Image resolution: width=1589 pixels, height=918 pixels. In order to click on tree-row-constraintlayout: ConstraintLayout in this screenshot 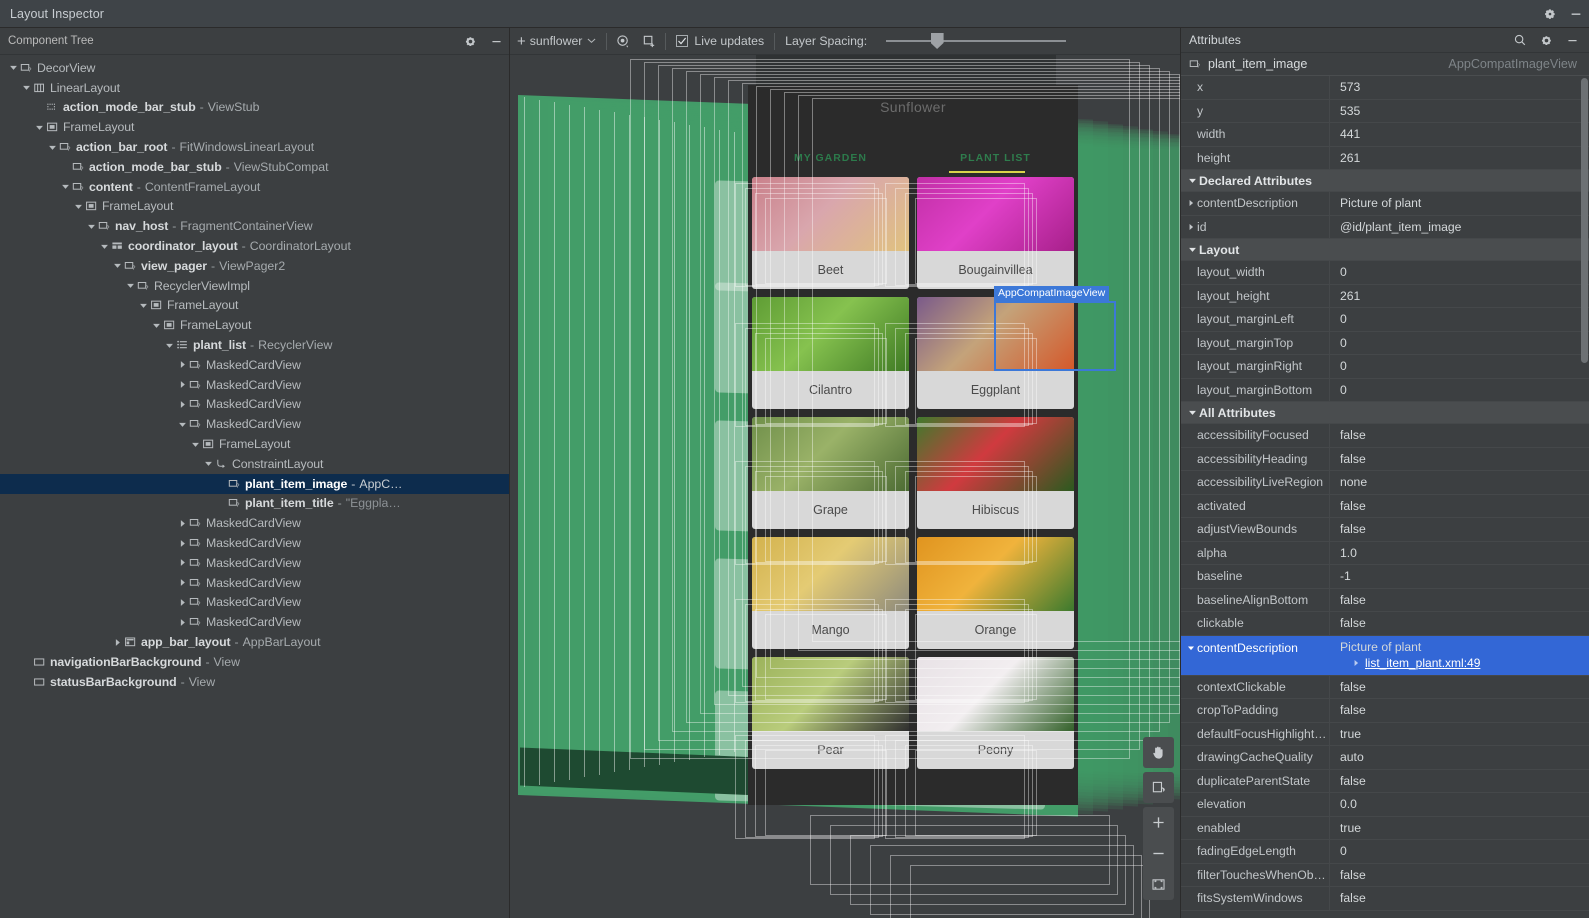, I will do `click(254, 464)`.